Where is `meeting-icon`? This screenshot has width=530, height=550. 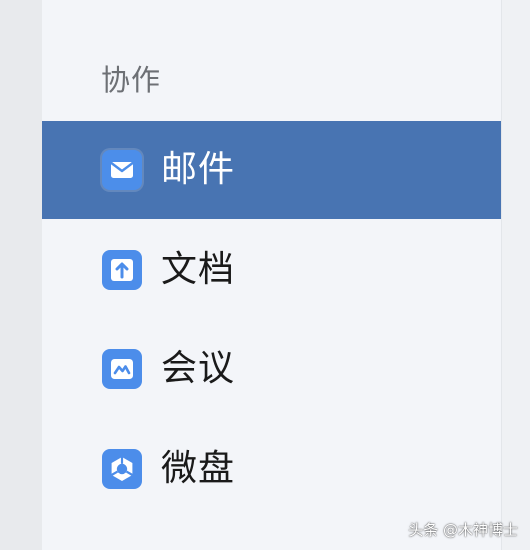 meeting-icon is located at coordinates (122, 369).